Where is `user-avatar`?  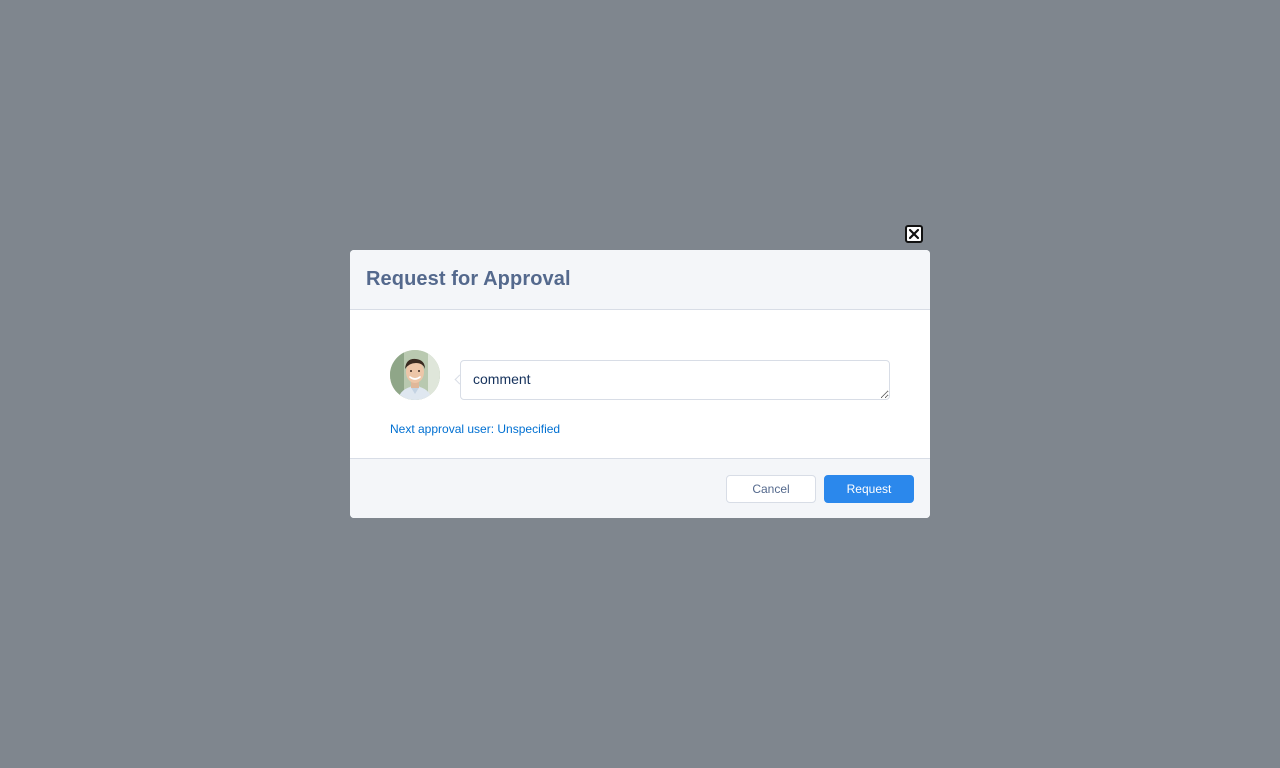 user-avatar is located at coordinates (415, 375).